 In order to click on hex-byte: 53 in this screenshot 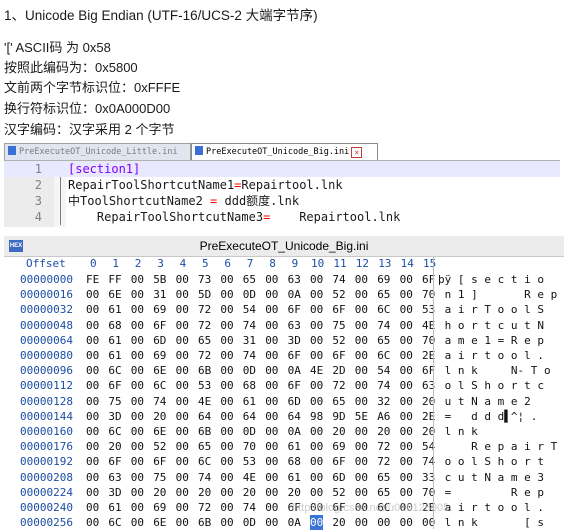, I will do `click(249, 461)`.